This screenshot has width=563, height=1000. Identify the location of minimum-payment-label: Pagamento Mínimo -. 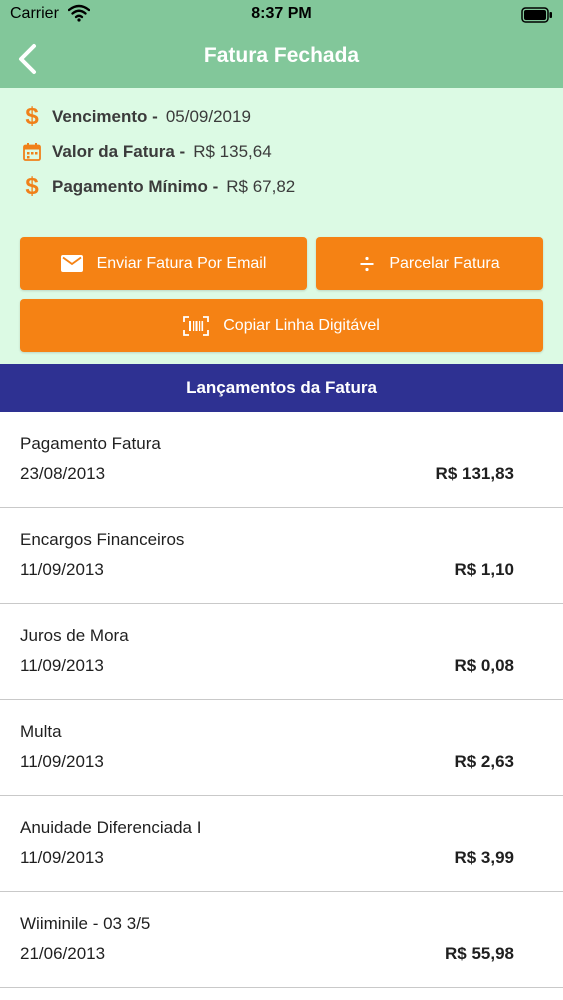
(135, 186).